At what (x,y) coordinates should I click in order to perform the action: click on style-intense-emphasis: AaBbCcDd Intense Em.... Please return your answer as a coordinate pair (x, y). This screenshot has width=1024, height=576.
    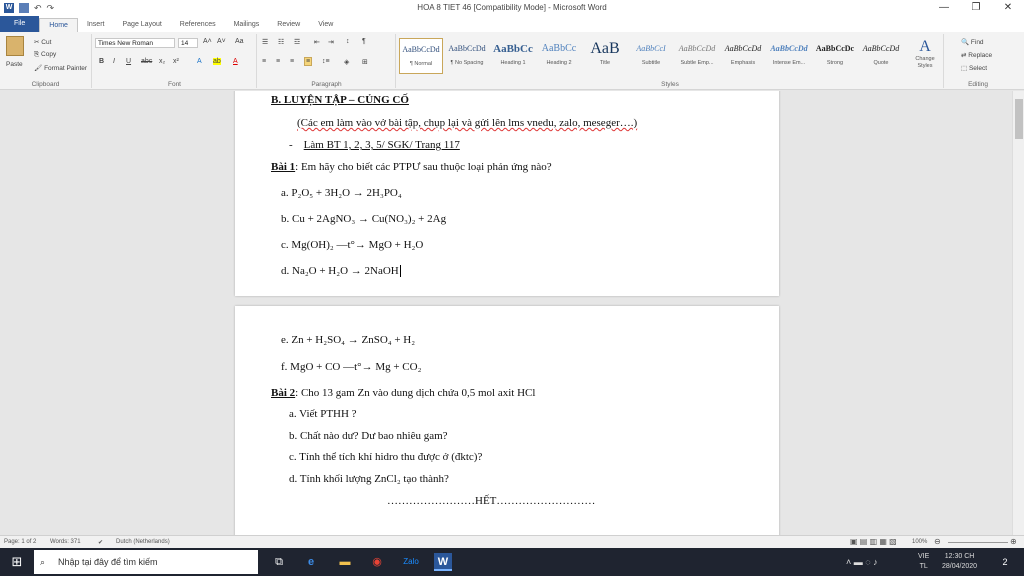
    Looking at the image, I should click on (789, 56).